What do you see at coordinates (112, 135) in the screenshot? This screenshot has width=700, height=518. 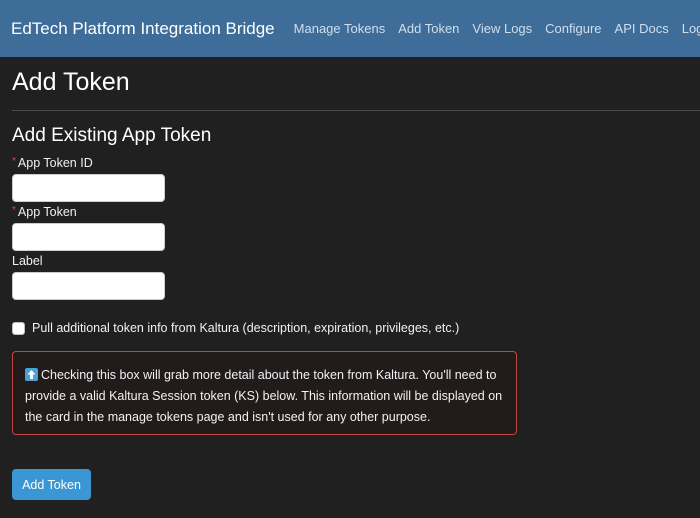 I see `section-title: Add Existing App Token` at bounding box center [112, 135].